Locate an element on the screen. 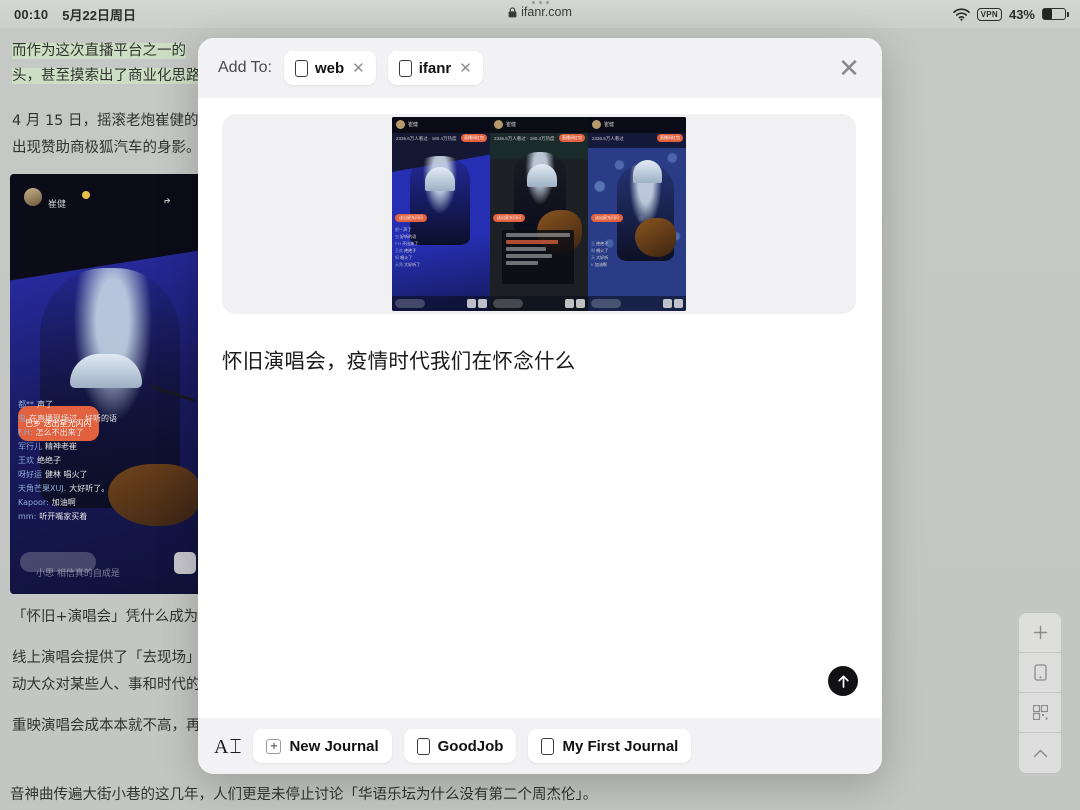 The height and width of the screenshot is (810, 1080). status-bar-time: 00:10 is located at coordinates (31, 14).